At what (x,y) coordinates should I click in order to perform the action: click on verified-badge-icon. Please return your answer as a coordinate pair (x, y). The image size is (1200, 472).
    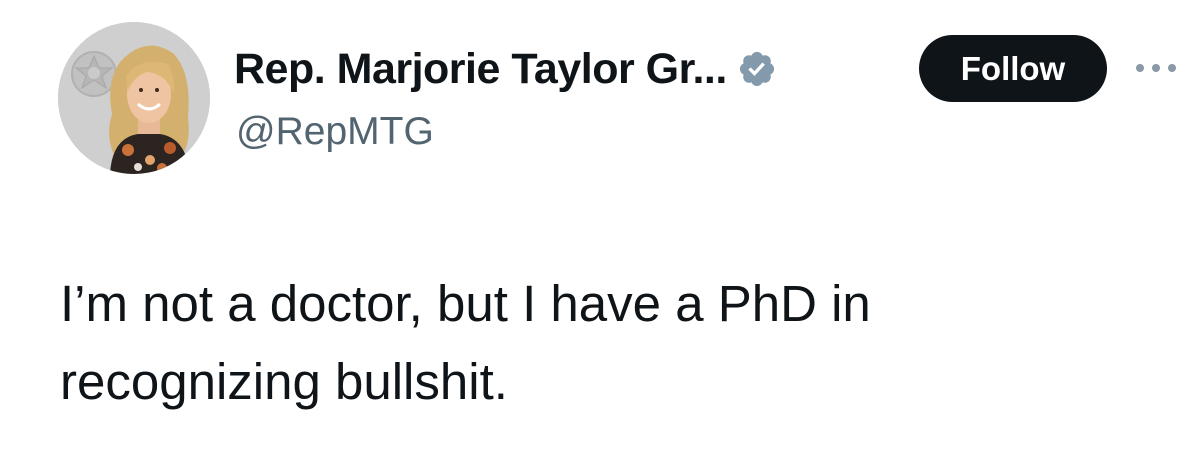
    Looking at the image, I should click on (757, 69).